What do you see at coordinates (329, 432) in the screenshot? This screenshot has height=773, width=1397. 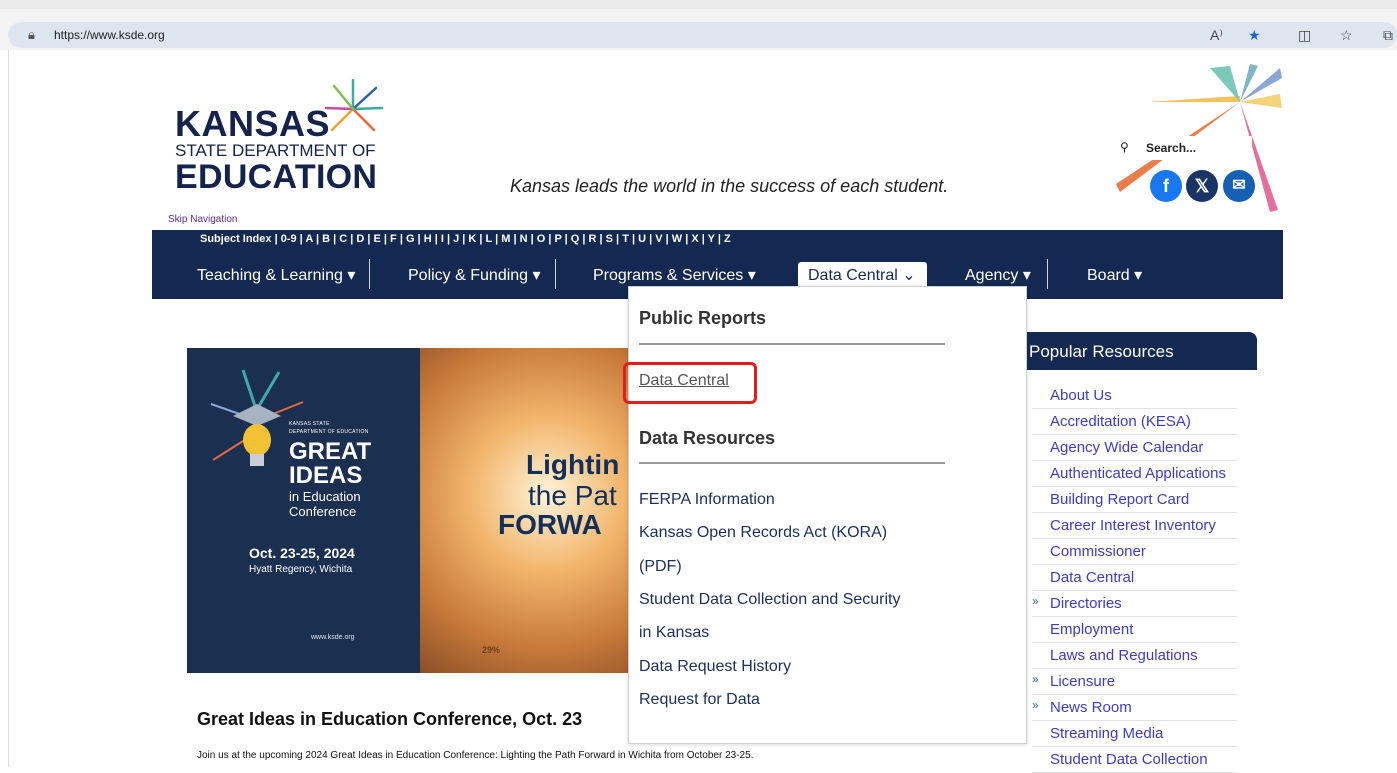 I see `hero-agency-line2: DEPARTMENT OF EDUCATION` at bounding box center [329, 432].